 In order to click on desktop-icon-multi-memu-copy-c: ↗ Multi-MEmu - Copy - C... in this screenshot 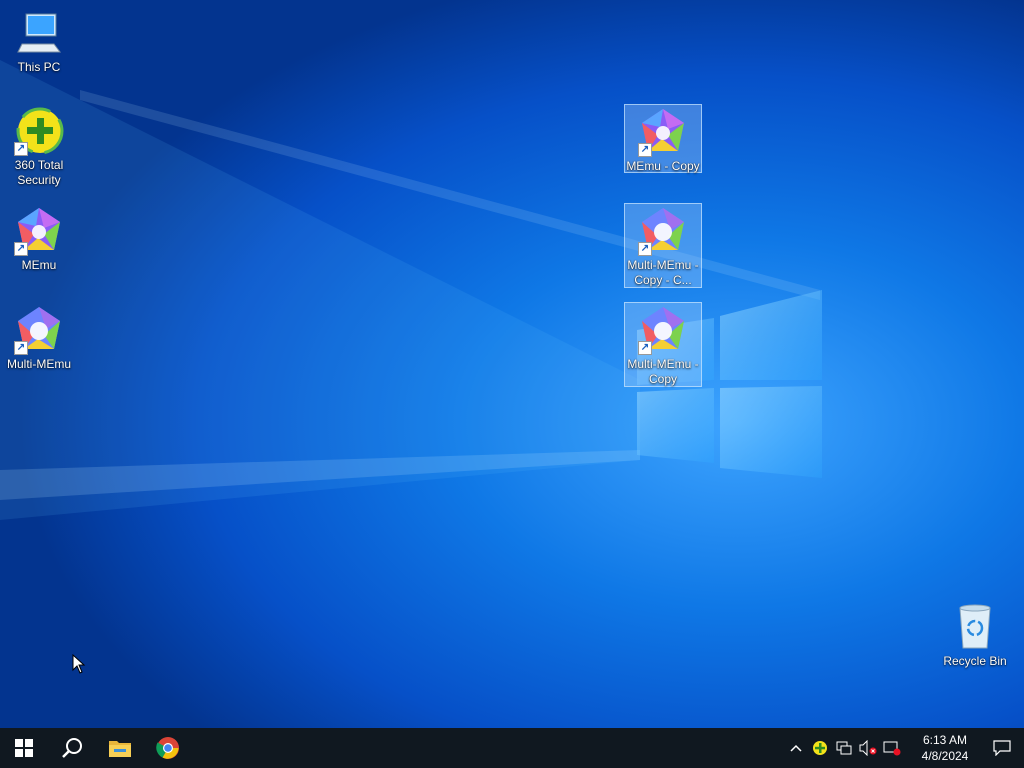, I will do `click(663, 245)`.